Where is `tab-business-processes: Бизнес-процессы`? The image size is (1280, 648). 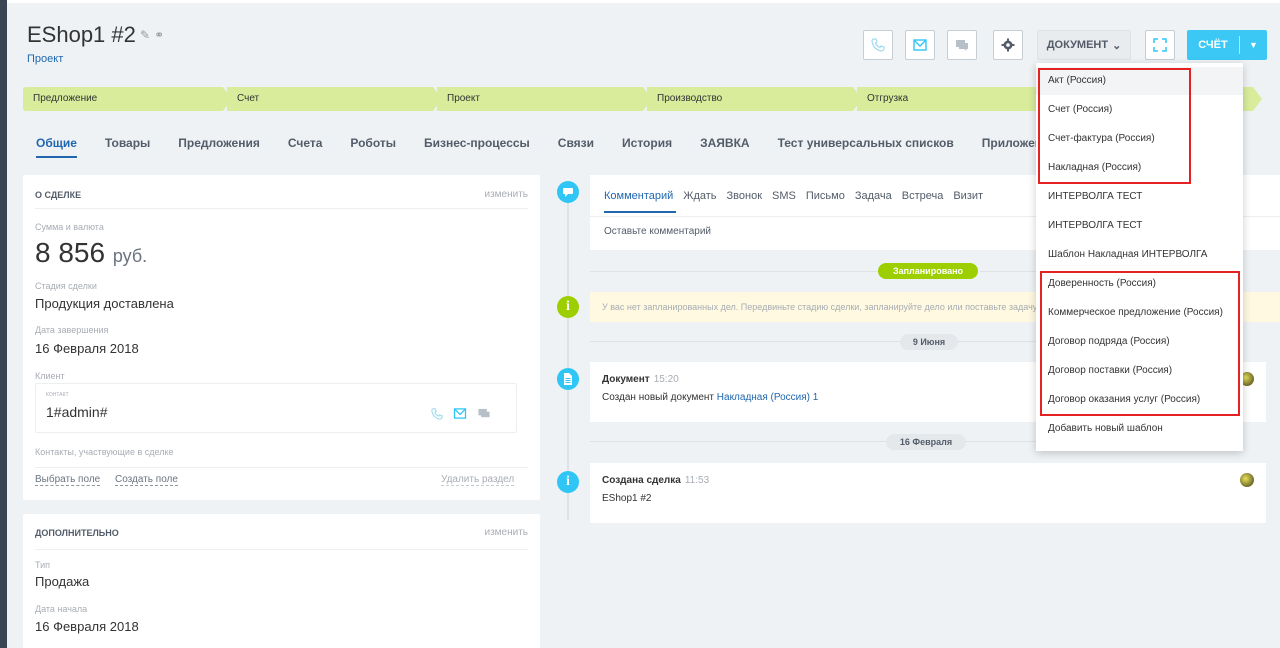 tab-business-processes: Бизнес-процессы is located at coordinates (477, 143).